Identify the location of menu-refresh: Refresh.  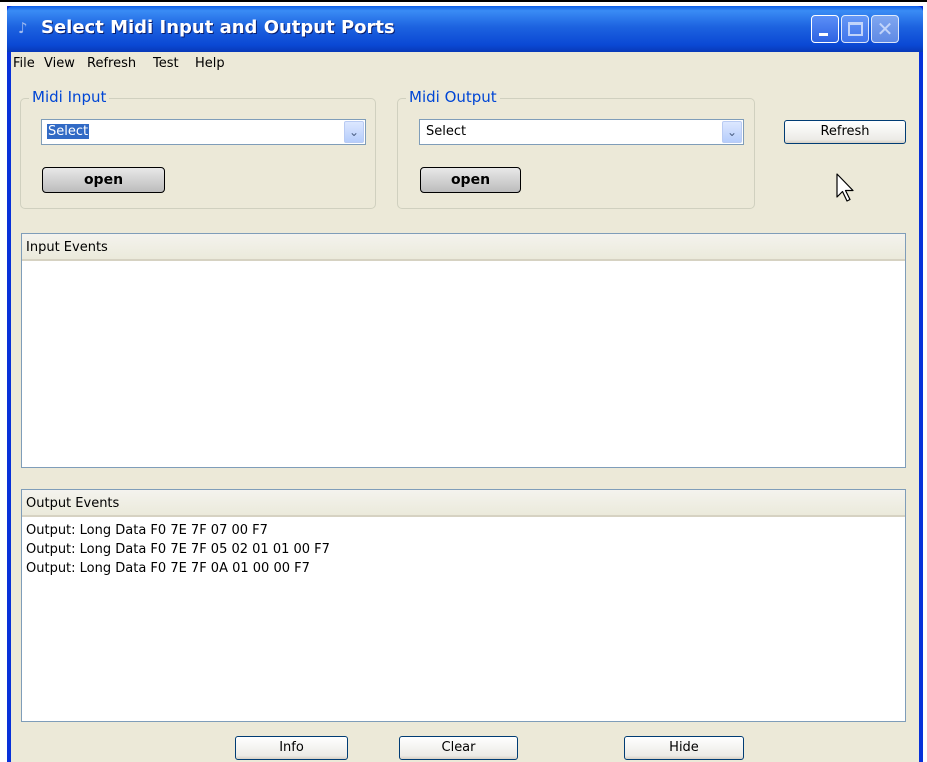
(111, 63).